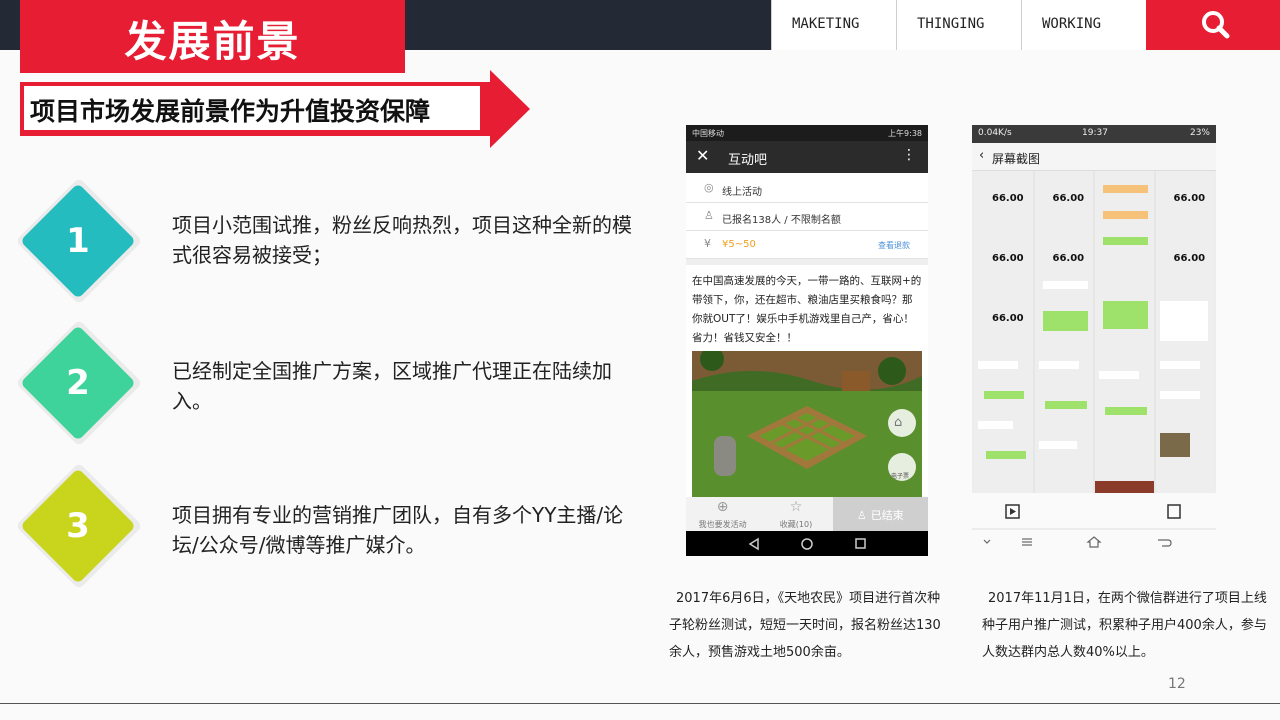 The height and width of the screenshot is (720, 1280). Describe the element at coordinates (703, 155) in the screenshot. I see `close-icon: ✕` at that location.